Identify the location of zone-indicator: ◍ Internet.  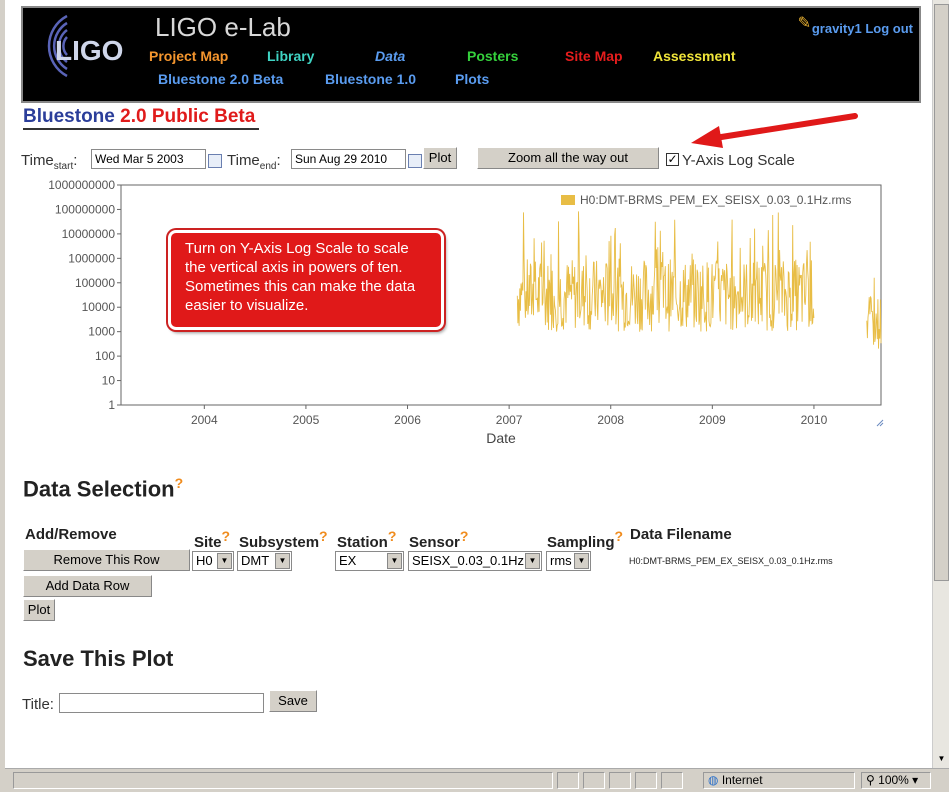
(779, 780).